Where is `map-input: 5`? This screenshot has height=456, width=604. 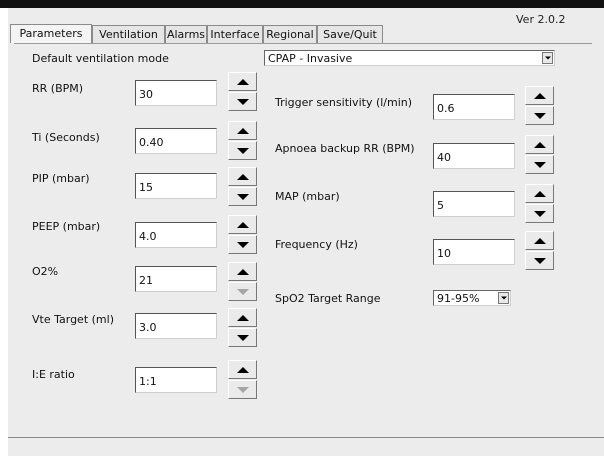 map-input: 5 is located at coordinates (474, 204).